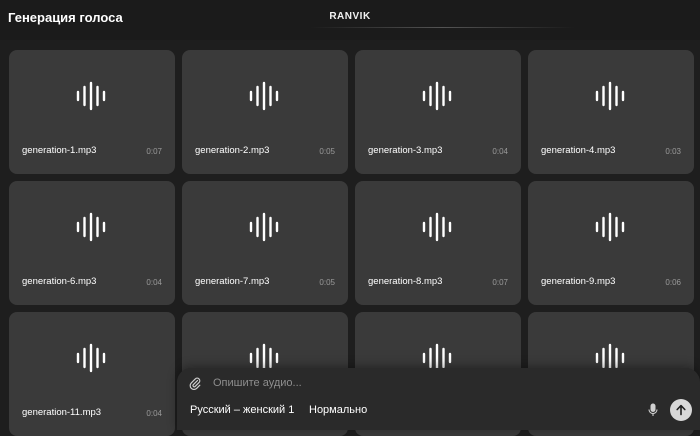 The image size is (700, 436). I want to click on generation-card: generation-3.mp3 0:04, so click(438, 112).